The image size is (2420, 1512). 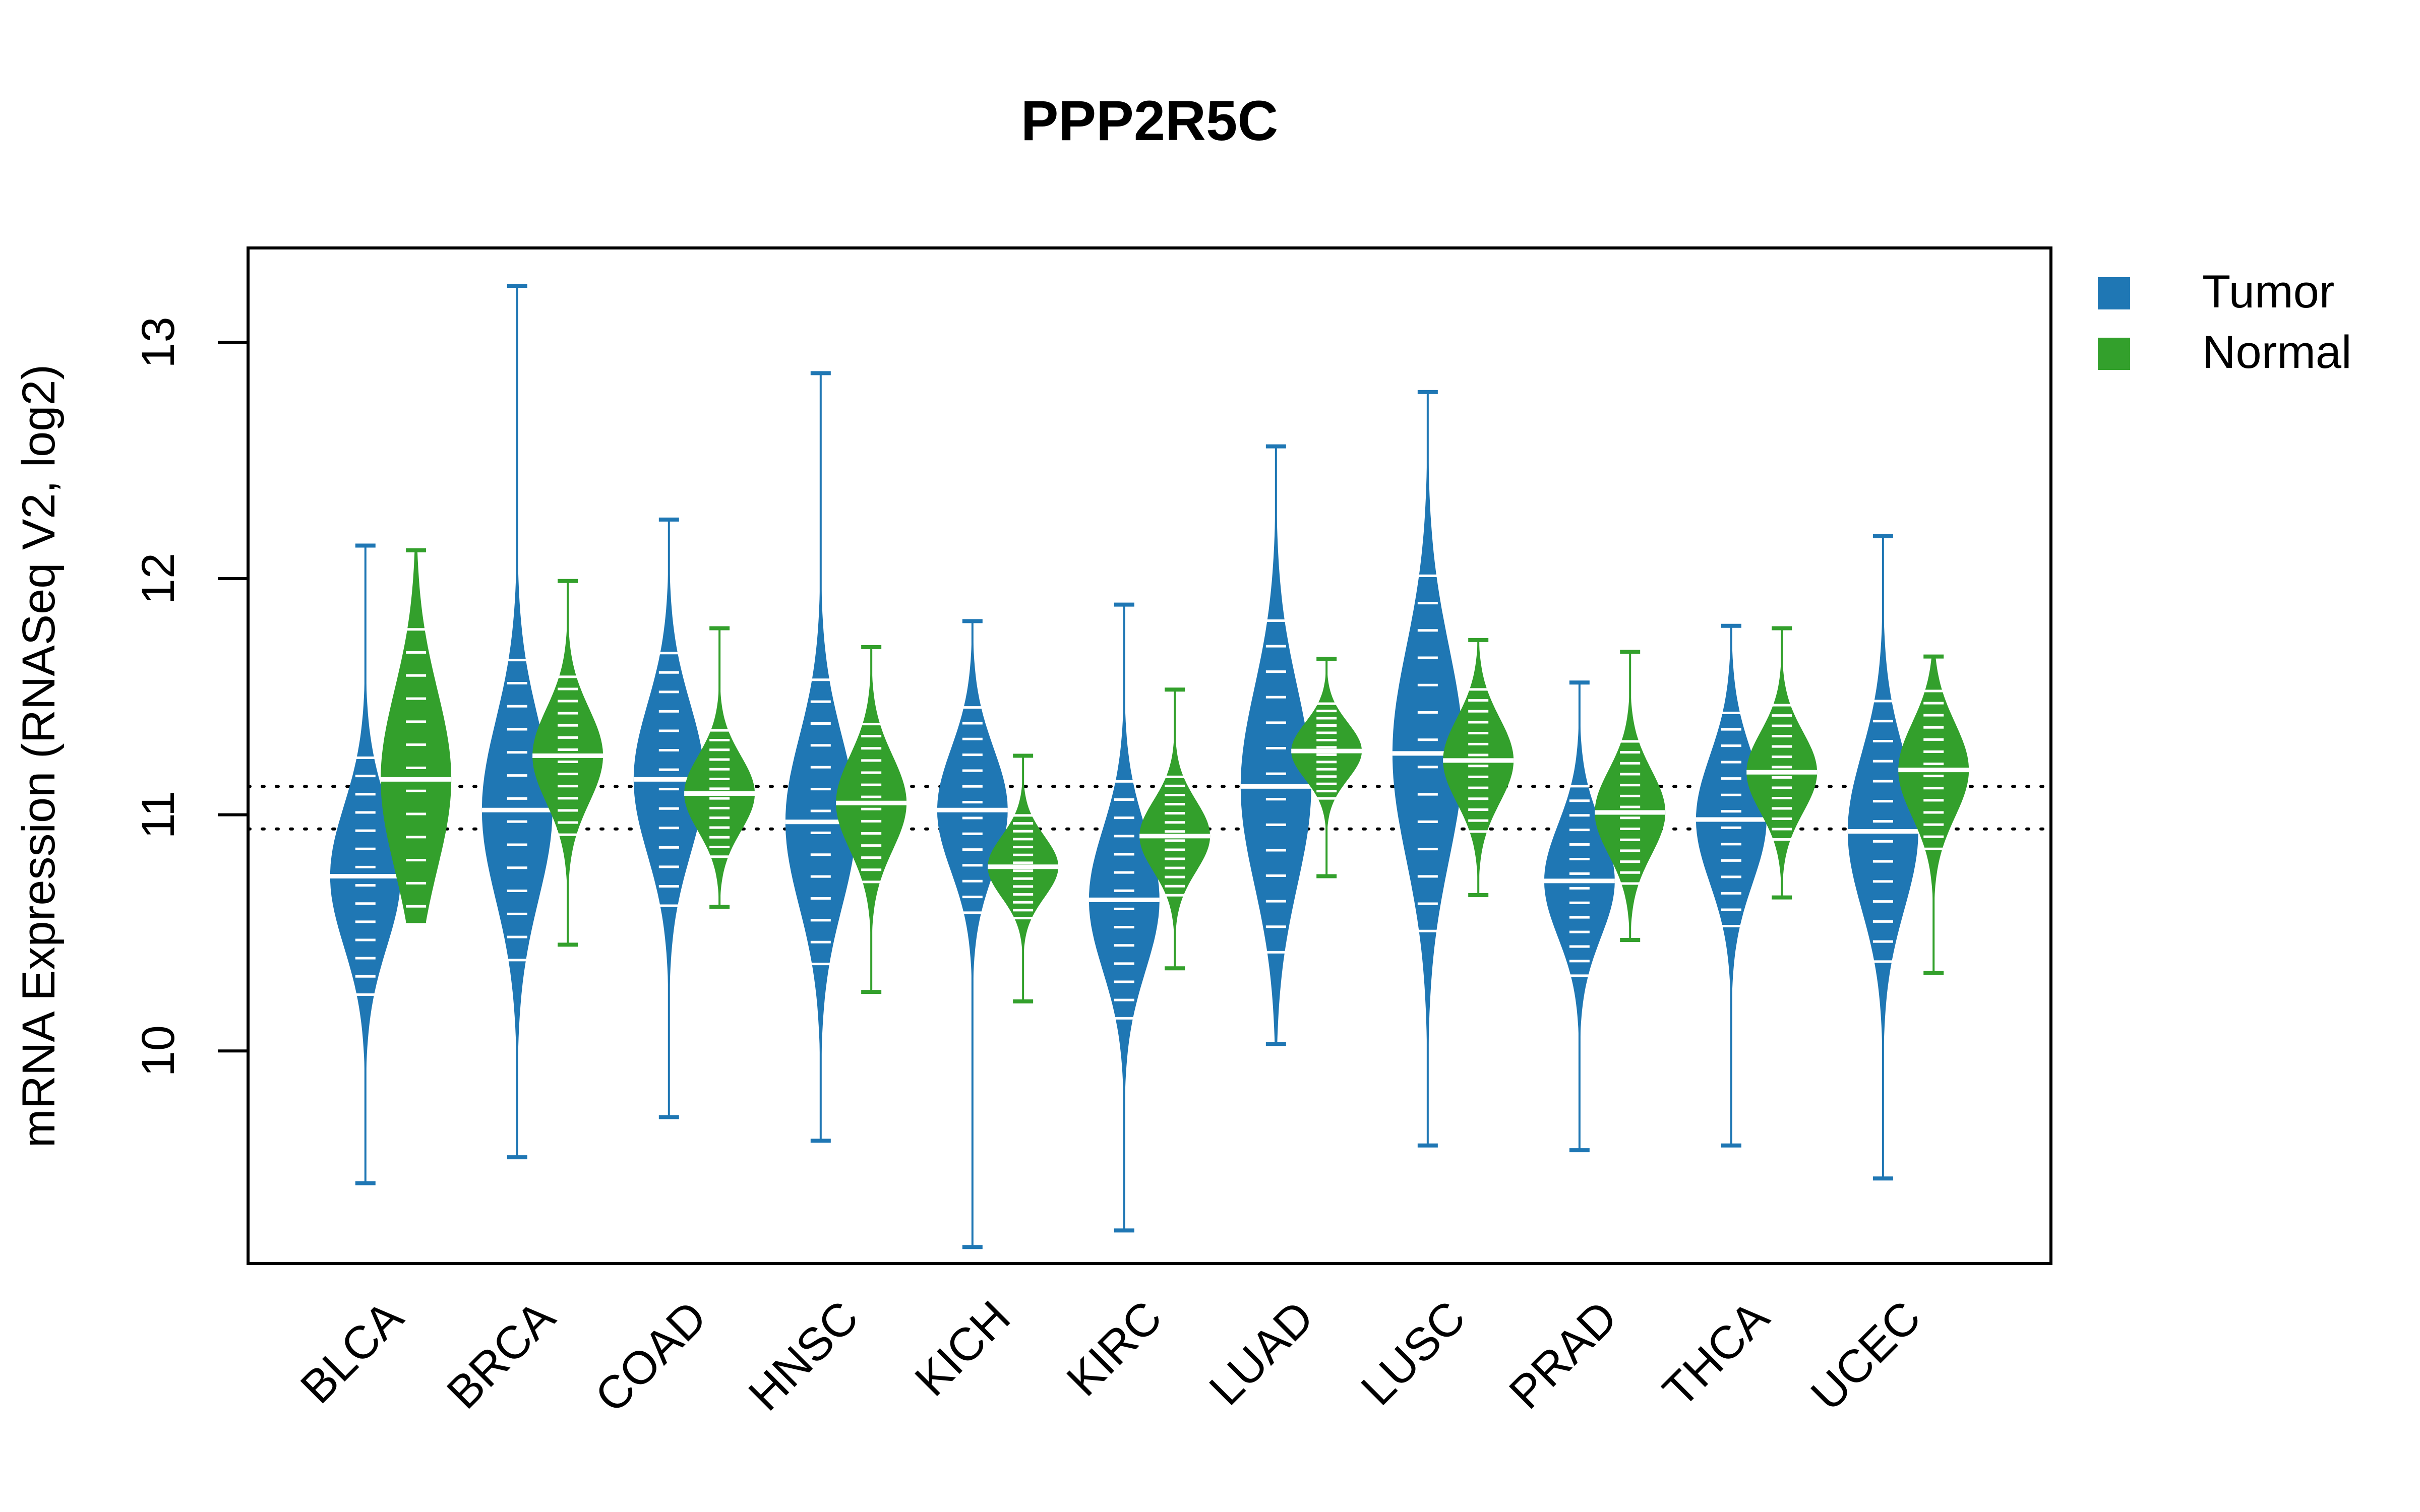 I want to click on x-tick-label: KICH, so click(x=962, y=1348).